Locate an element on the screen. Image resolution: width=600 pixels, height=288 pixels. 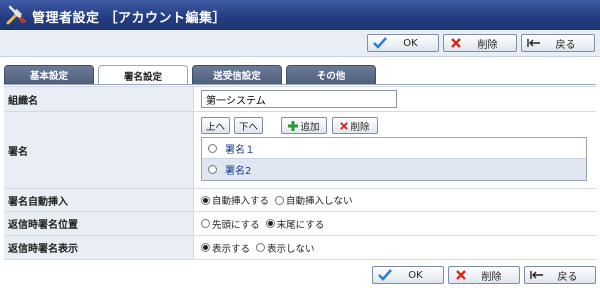
tab-basic-settings: 基本設定 is located at coordinates (49, 75).